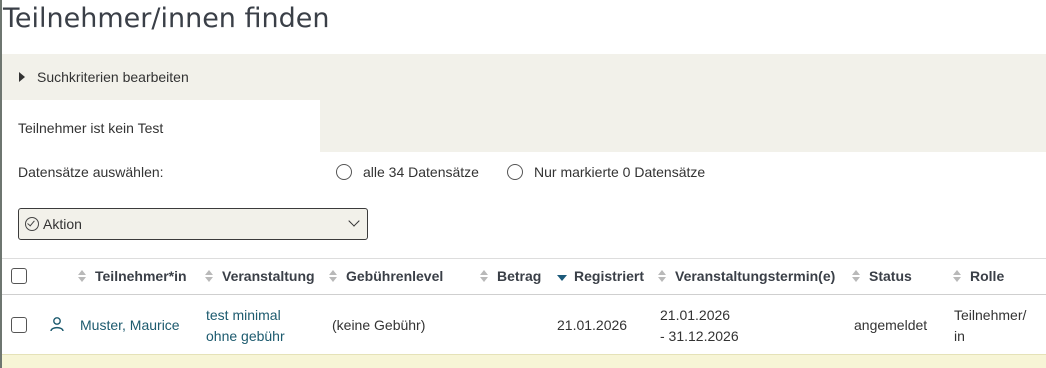 This screenshot has height=368, width=1046. I want to click on column-header-label: Veranstaltungstermin(e), so click(755, 276).